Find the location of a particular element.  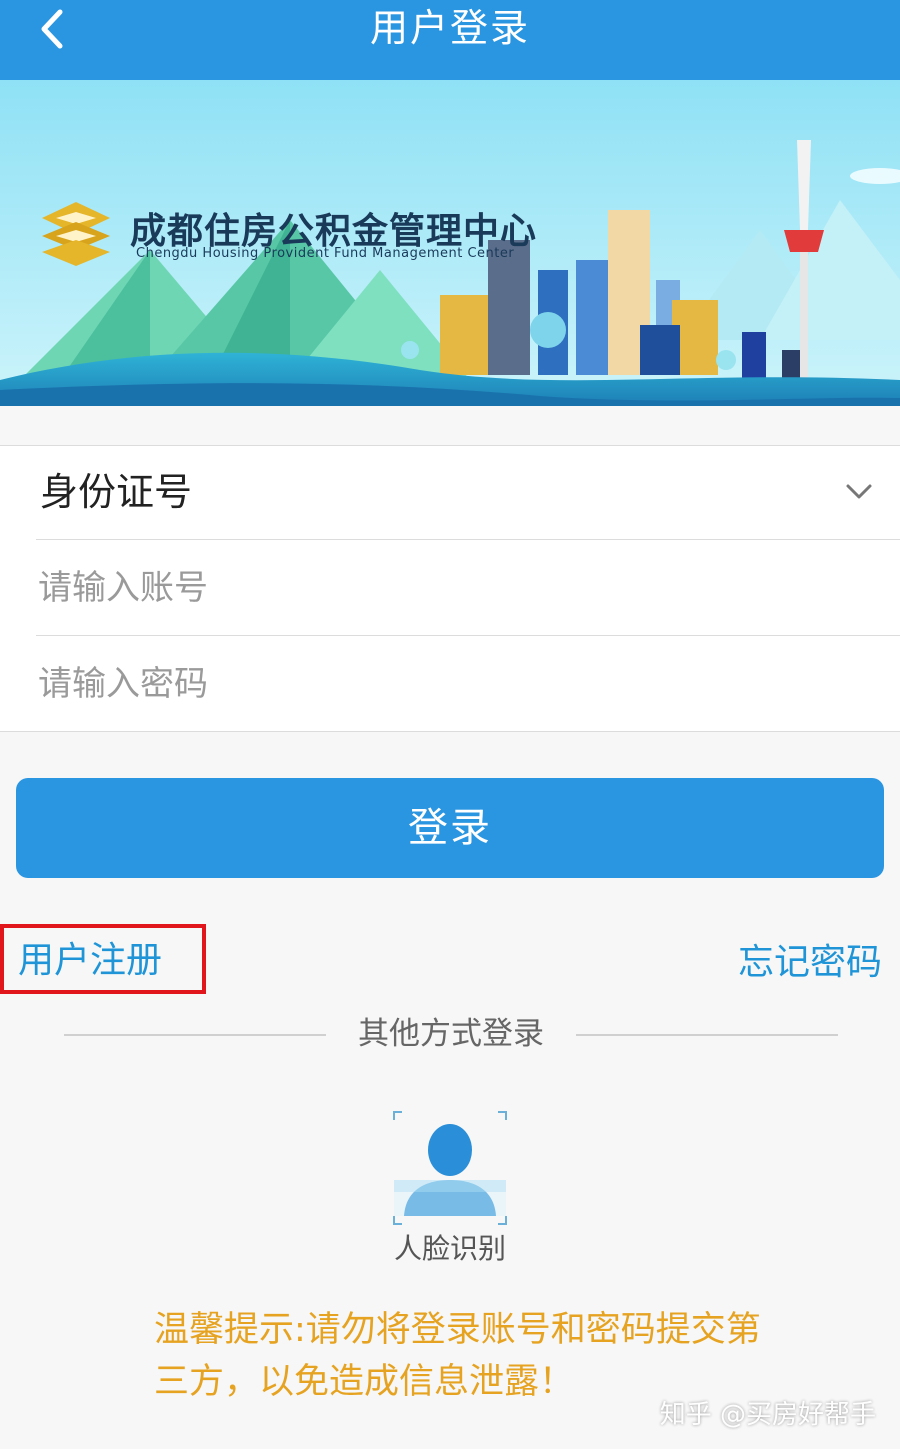

warning-tip: 温馨提示:请勿将登录账号和密码提交第三方，以免造成信息泄露！ is located at coordinates (457, 1356).